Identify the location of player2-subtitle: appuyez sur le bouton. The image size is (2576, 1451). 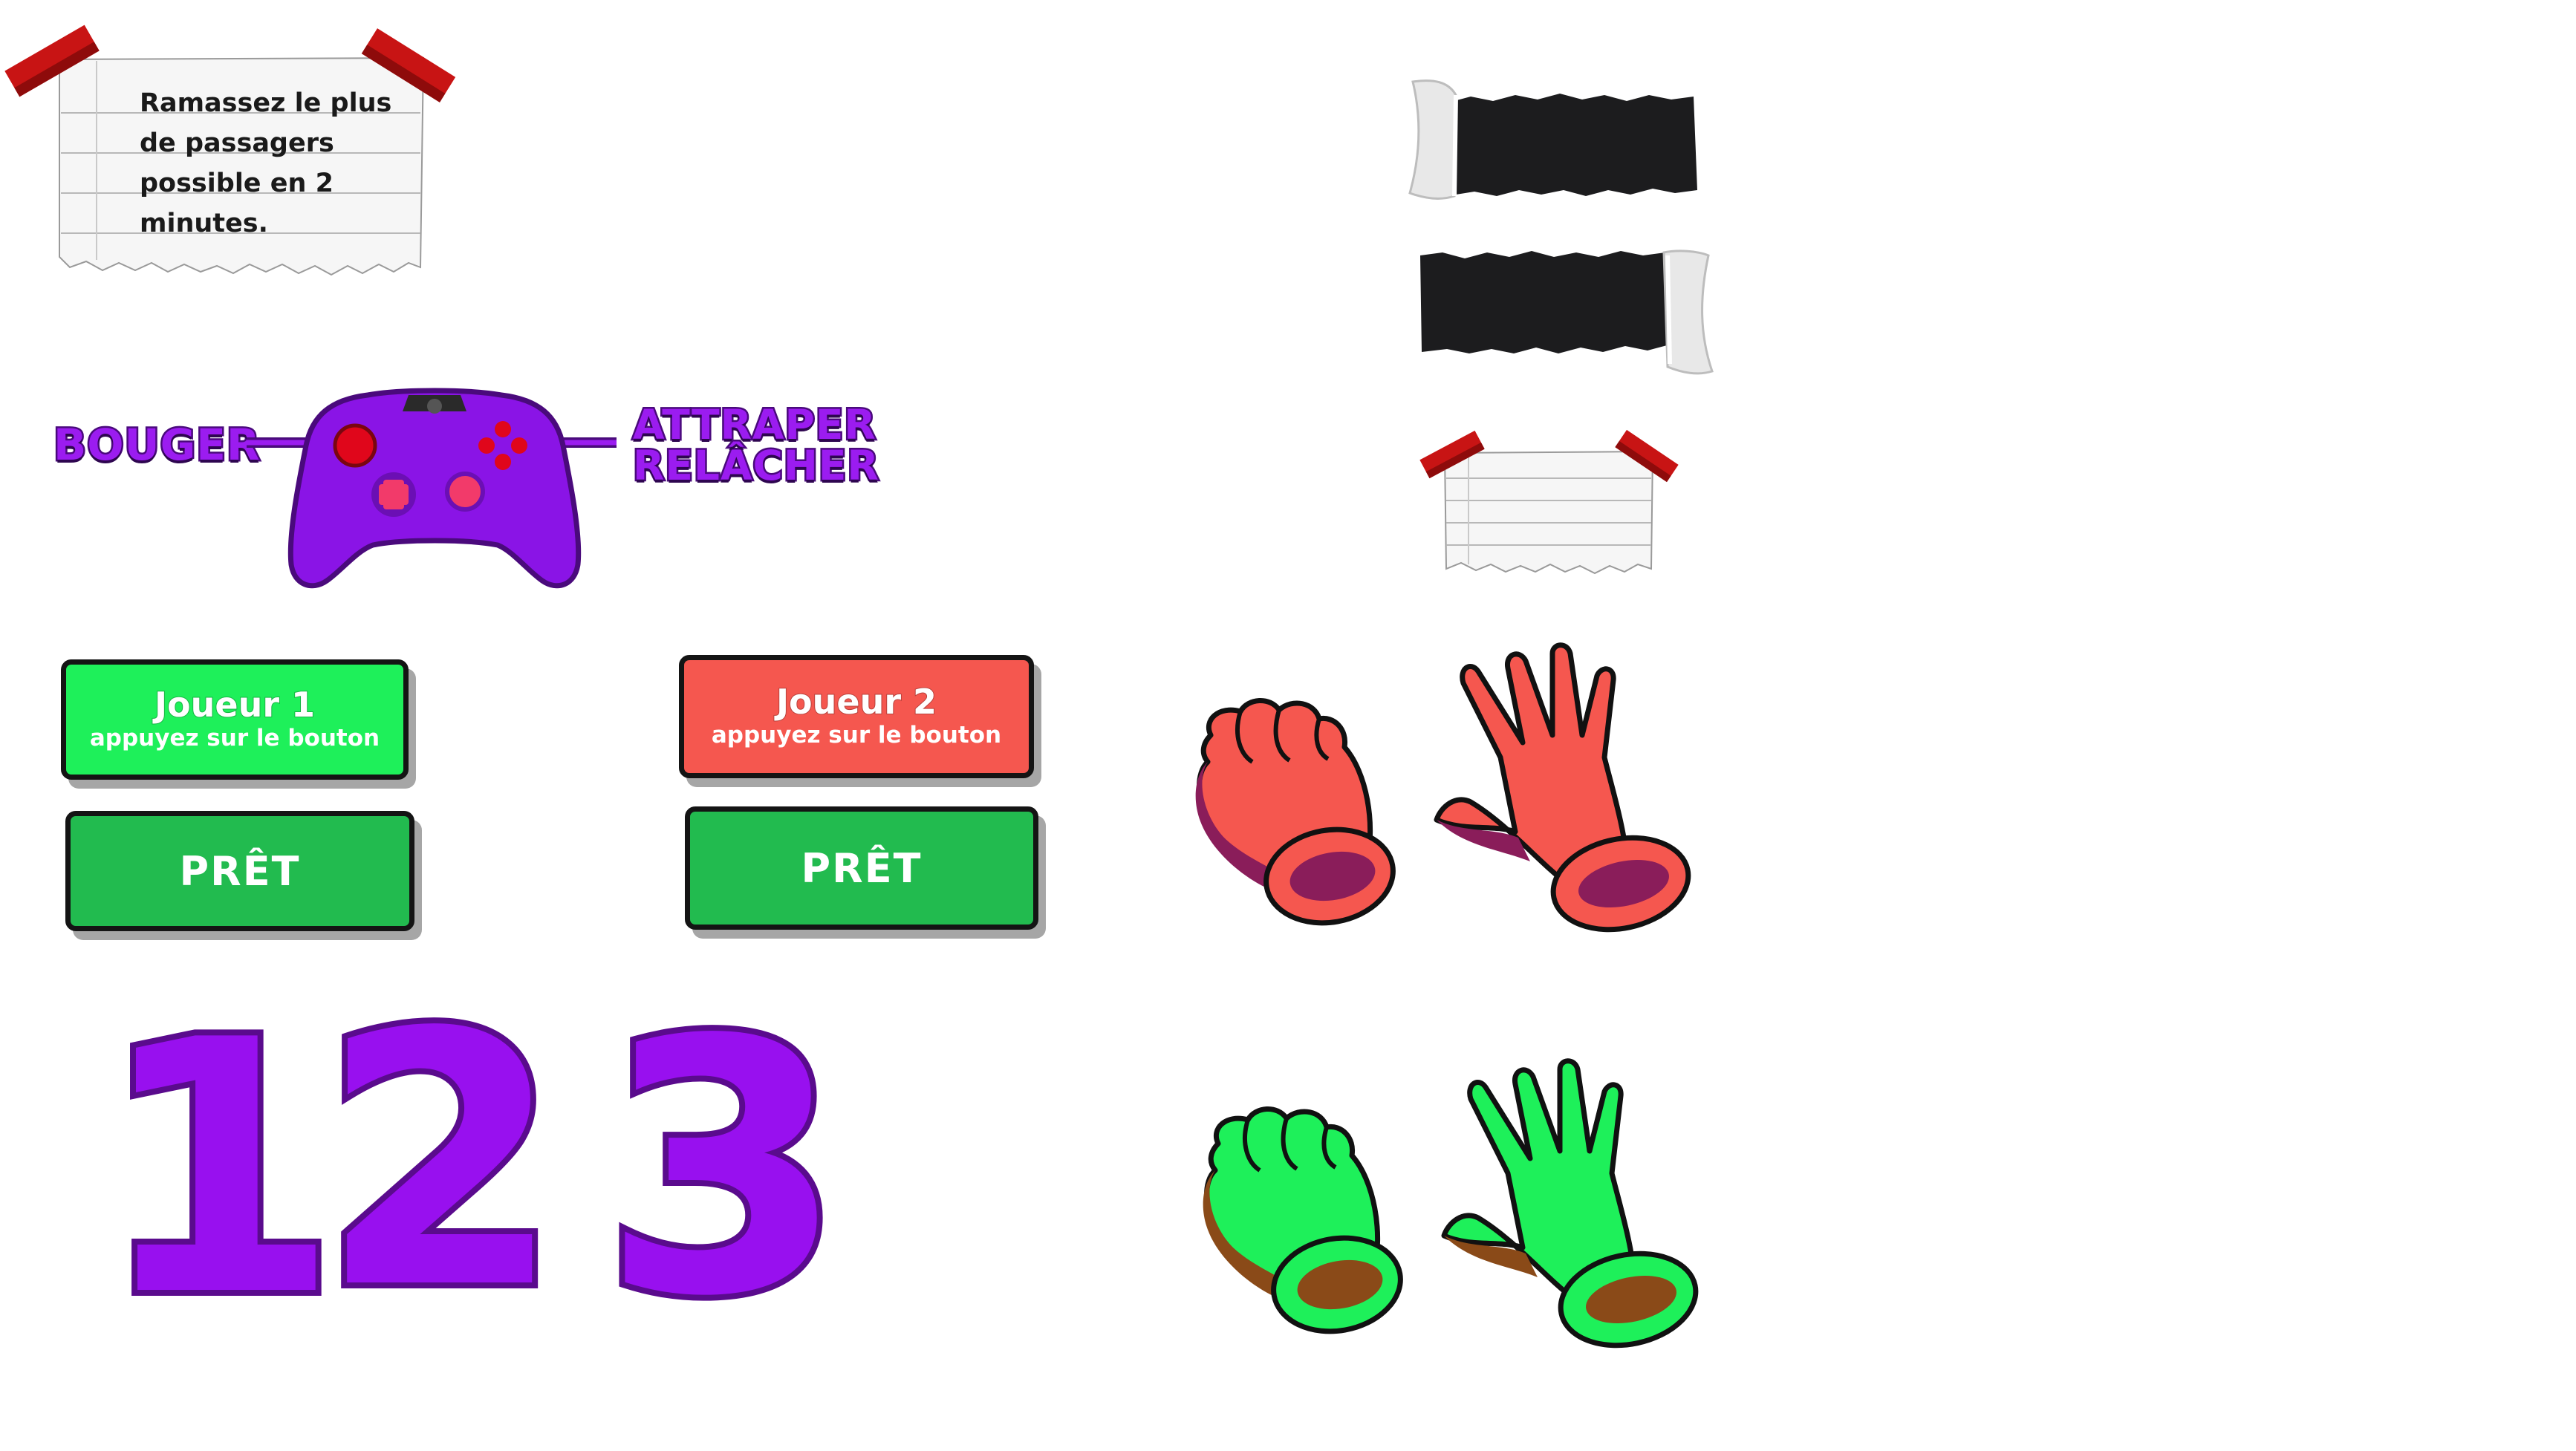
(857, 735).